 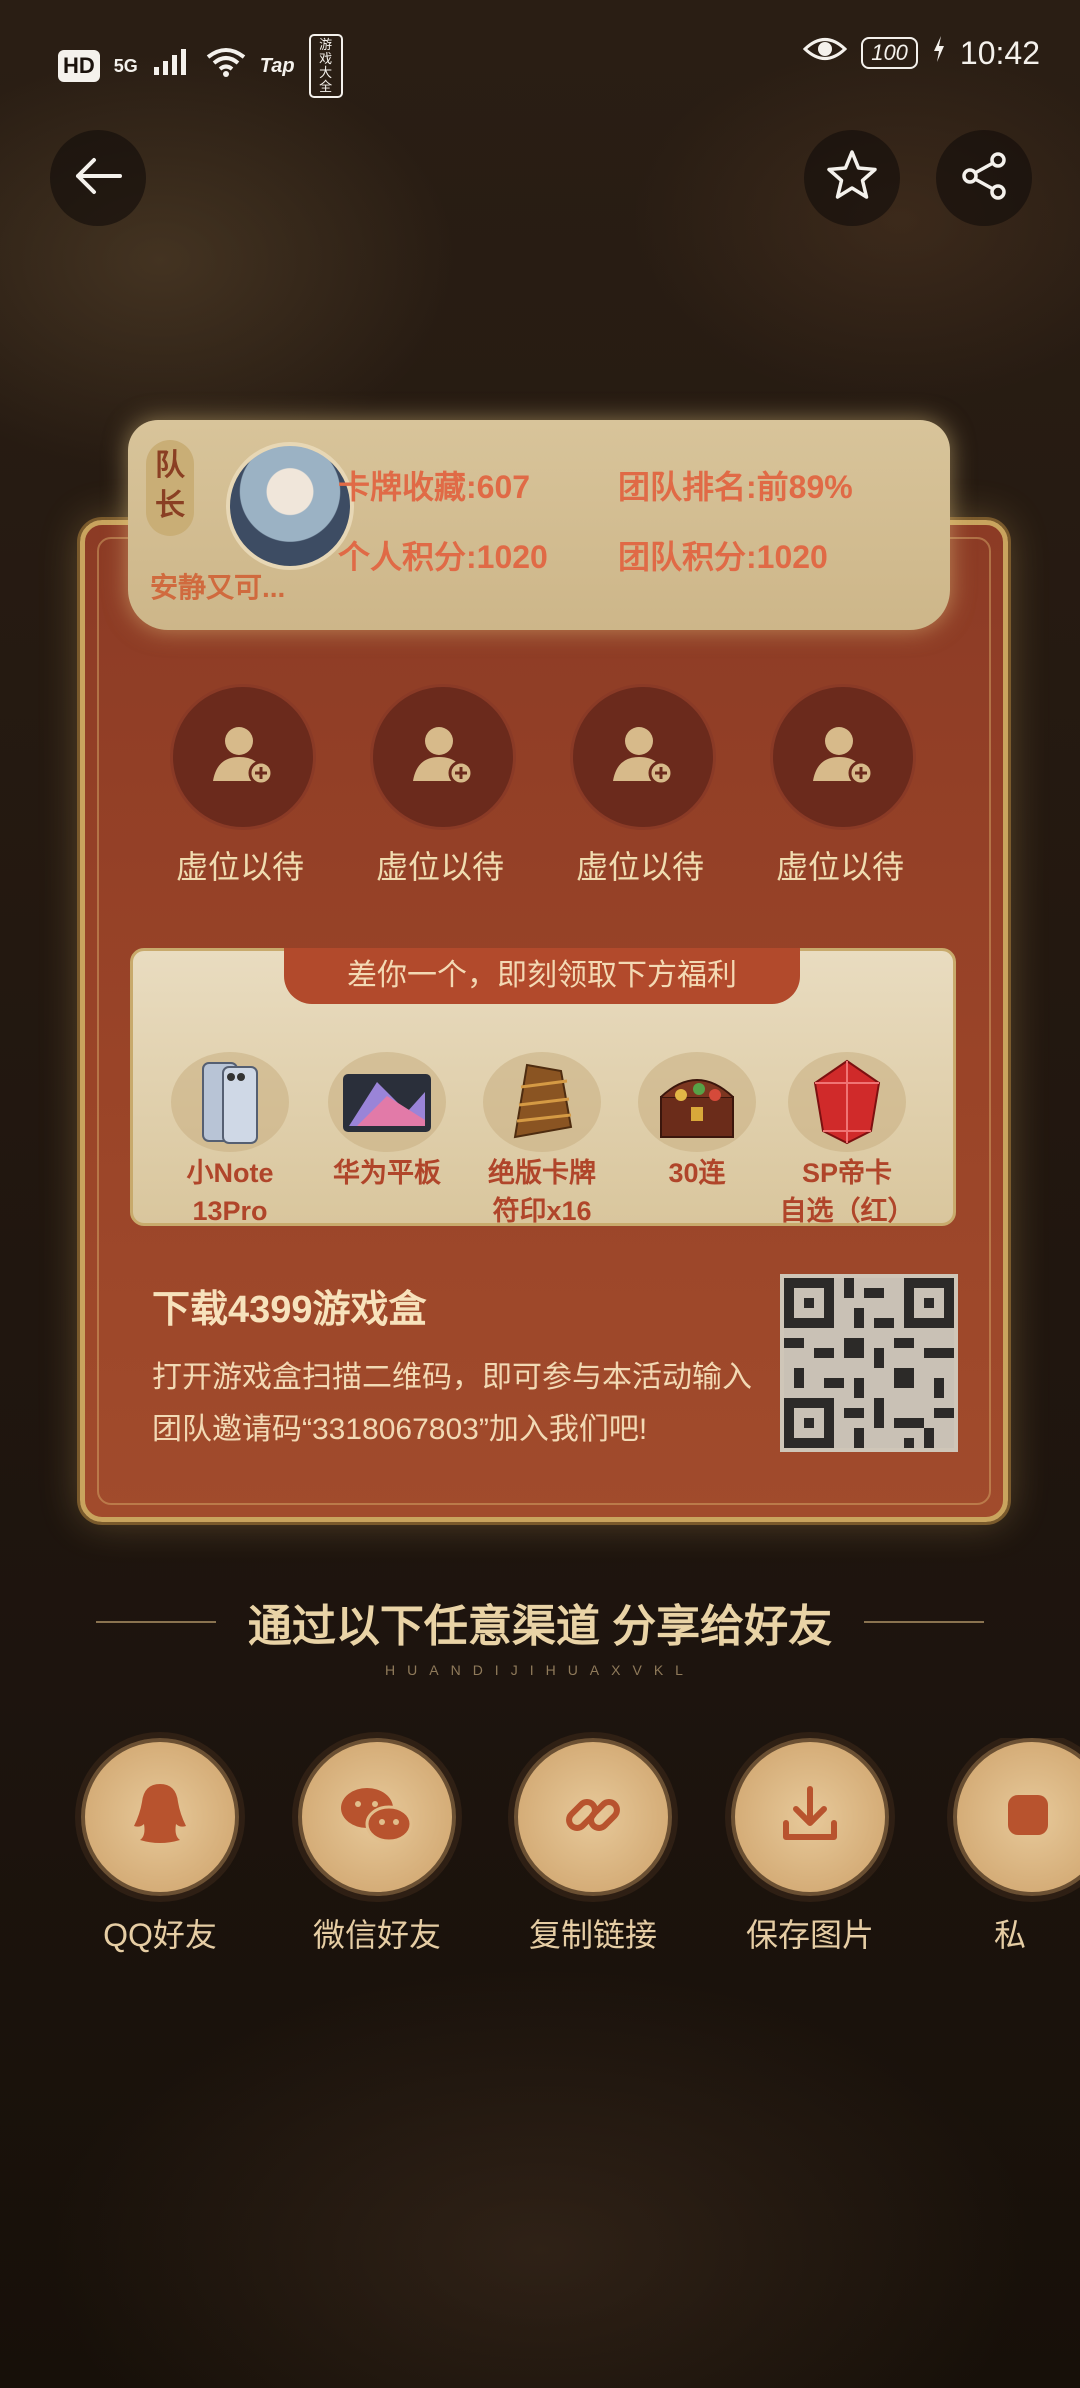 I want to click on share-label: 保存图片, so click(x=809, y=1935).